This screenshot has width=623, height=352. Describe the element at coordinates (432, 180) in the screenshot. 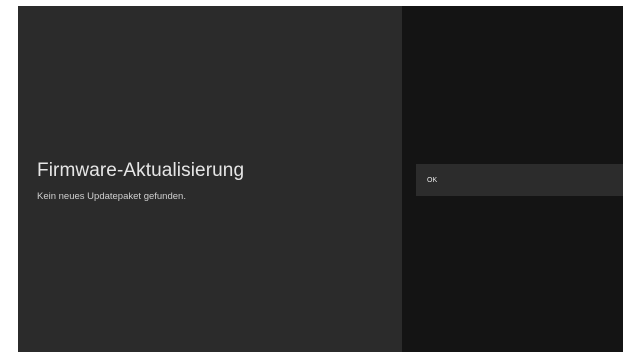

I see `ok-button-label: OK` at that location.